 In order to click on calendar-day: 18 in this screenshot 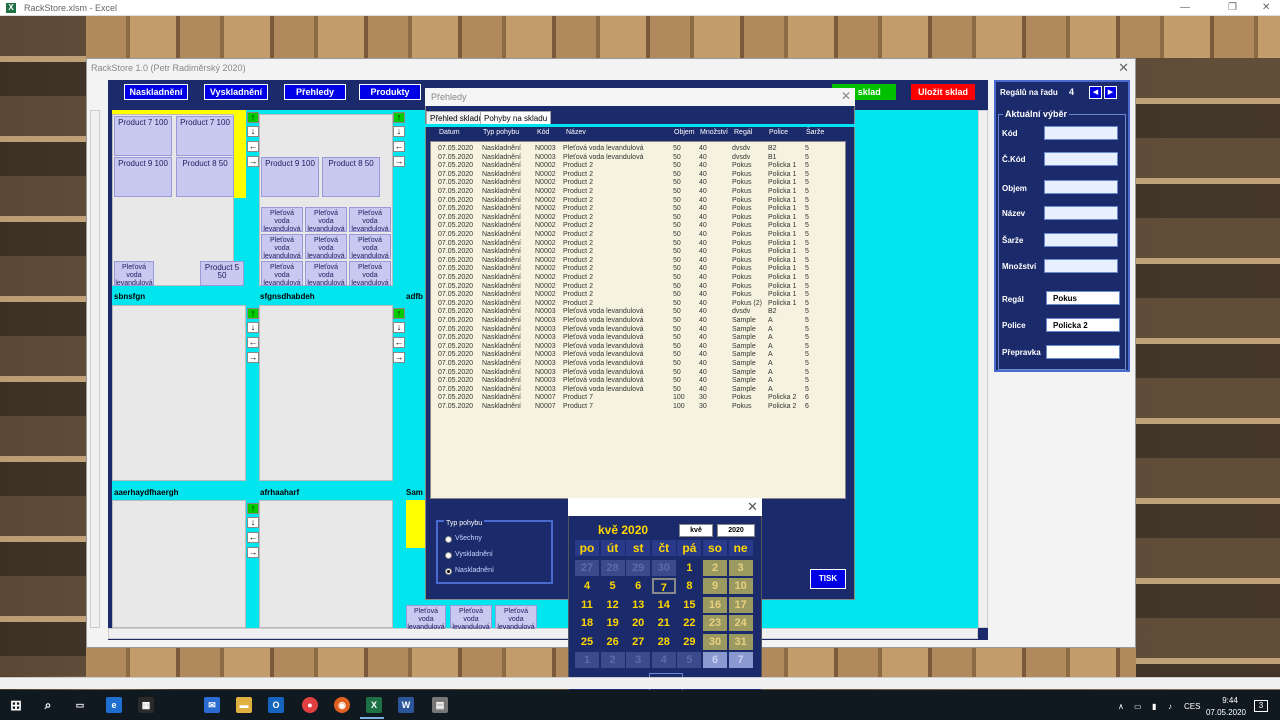, I will do `click(587, 623)`.